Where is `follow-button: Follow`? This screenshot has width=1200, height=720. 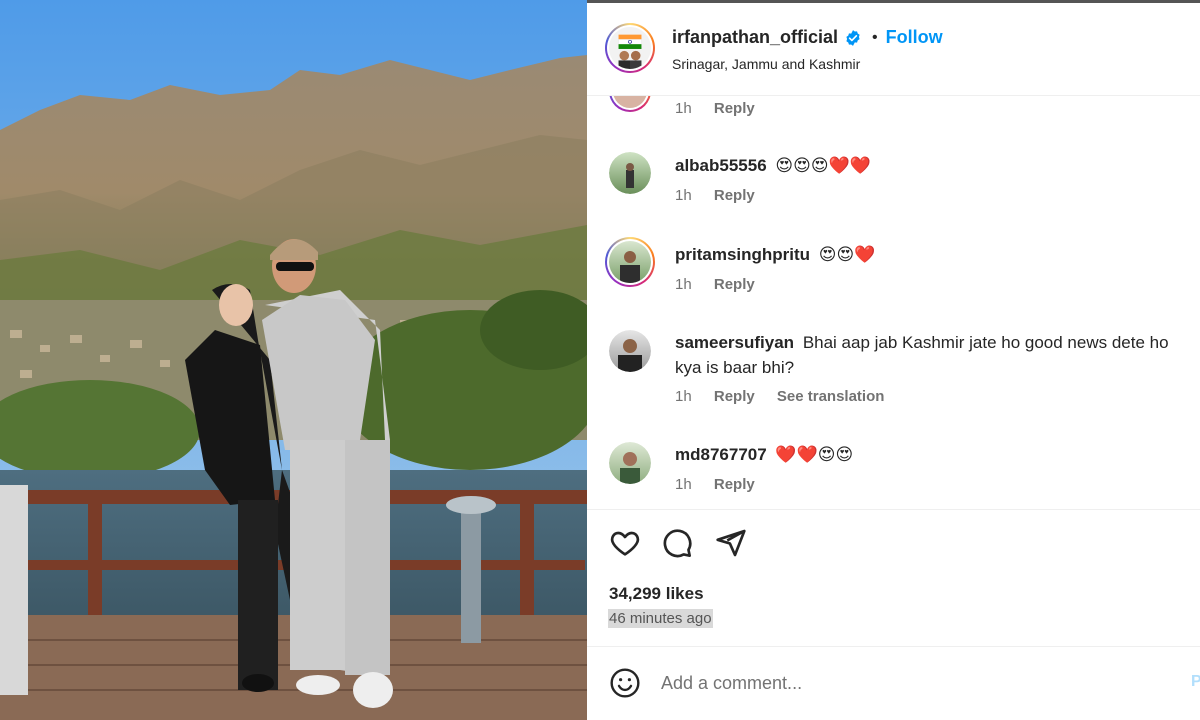 follow-button: Follow is located at coordinates (914, 37).